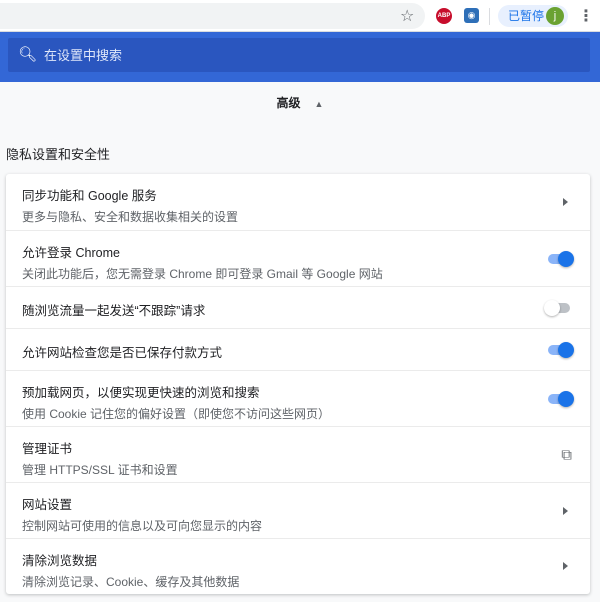 This screenshot has height=602, width=600. Describe the element at coordinates (319, 104) in the screenshot. I see `caret-up-icon: ▲` at that location.